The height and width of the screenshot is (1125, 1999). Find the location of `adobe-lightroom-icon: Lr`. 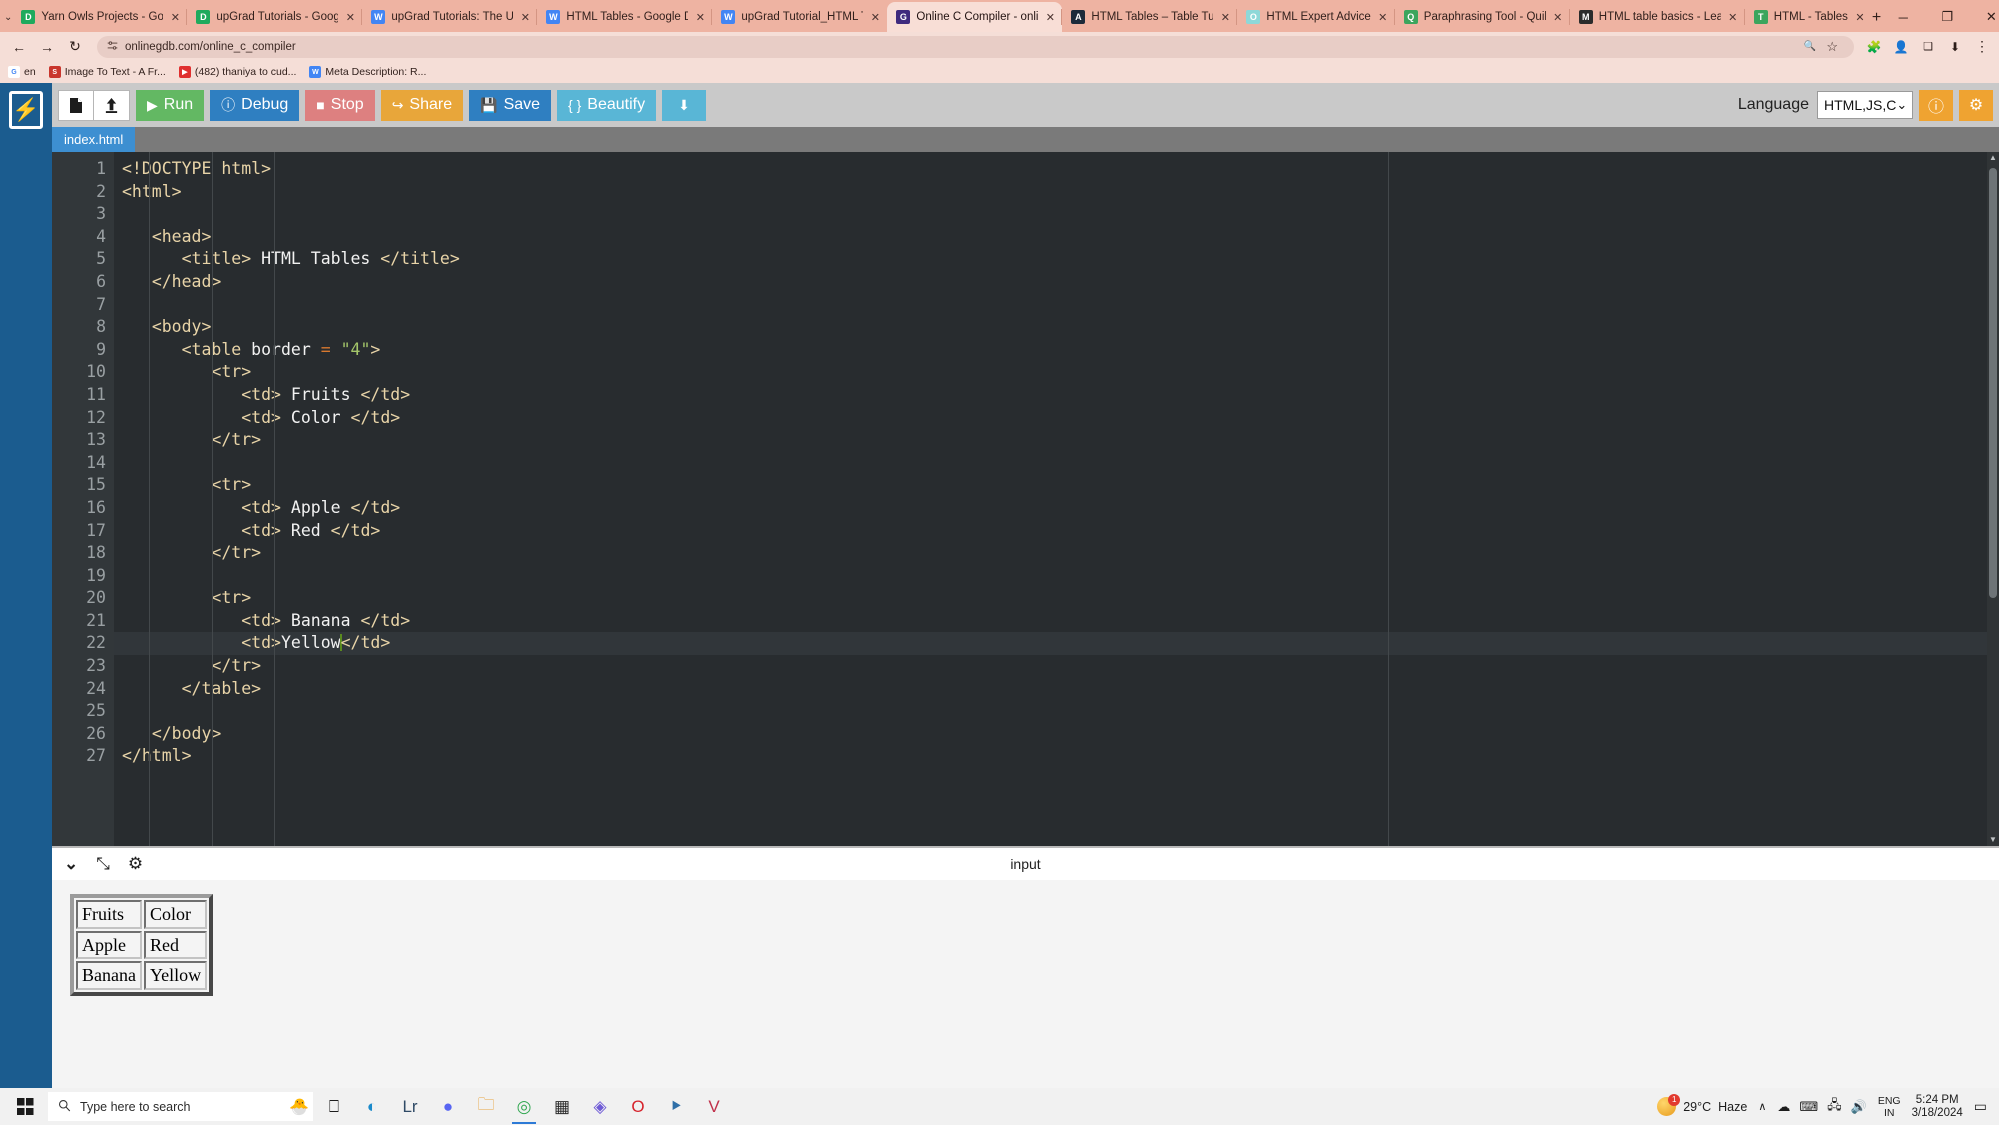

adobe-lightroom-icon: Lr is located at coordinates (410, 1106).